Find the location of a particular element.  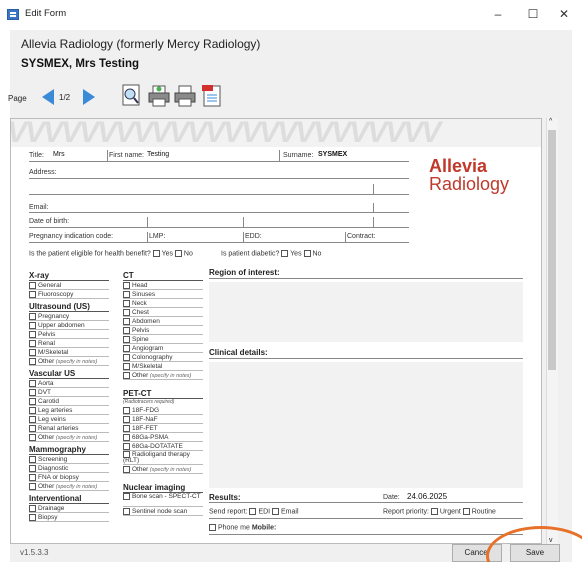

modality-option: 18F-NaF is located at coordinates (163, 419).